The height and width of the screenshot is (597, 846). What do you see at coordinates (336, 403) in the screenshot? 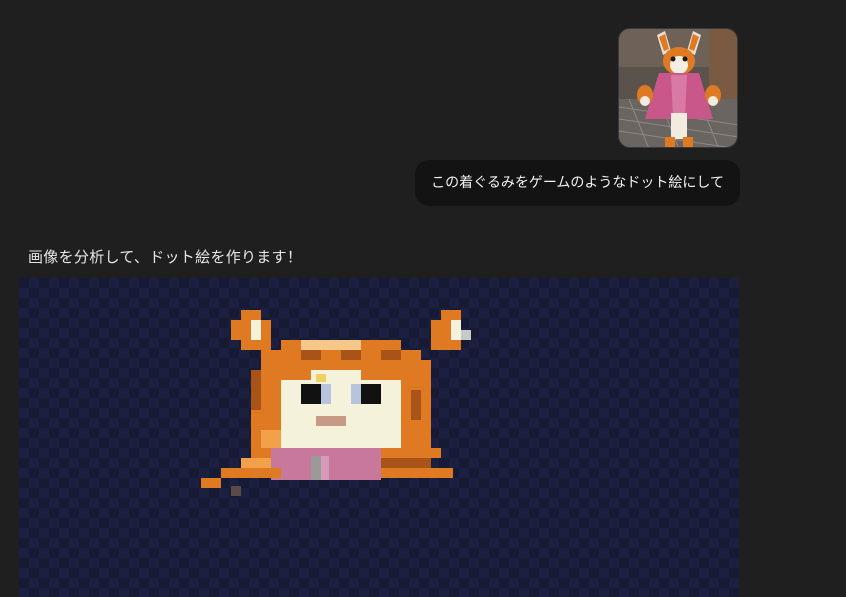
I see `pixel-character-icon` at bounding box center [336, 403].